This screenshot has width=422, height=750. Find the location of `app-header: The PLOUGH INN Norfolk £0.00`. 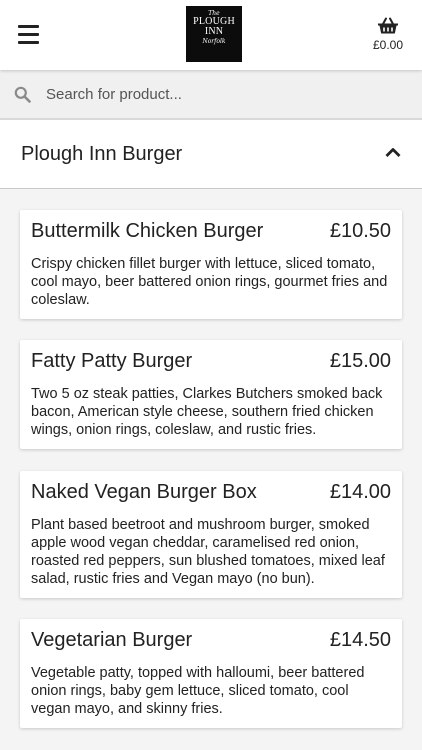

app-header: The PLOUGH INN Norfolk £0.00 is located at coordinates (211, 35).